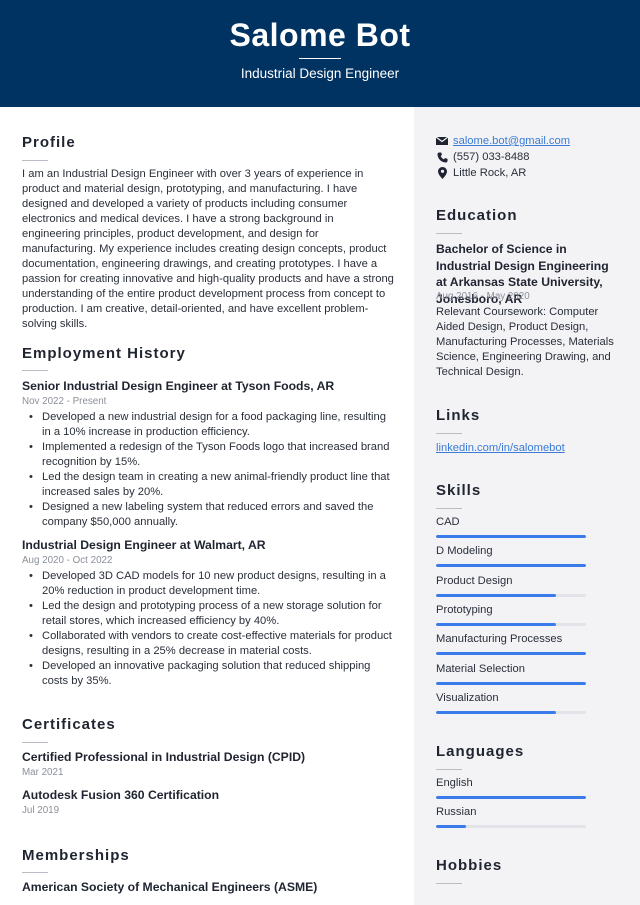 The height and width of the screenshot is (905, 640). I want to click on header-divider, so click(320, 58).